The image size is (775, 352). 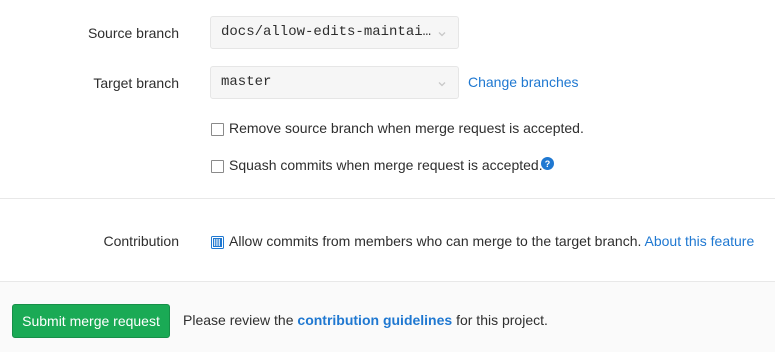 What do you see at coordinates (133, 33) in the screenshot?
I see `source-branch-label: Source branch` at bounding box center [133, 33].